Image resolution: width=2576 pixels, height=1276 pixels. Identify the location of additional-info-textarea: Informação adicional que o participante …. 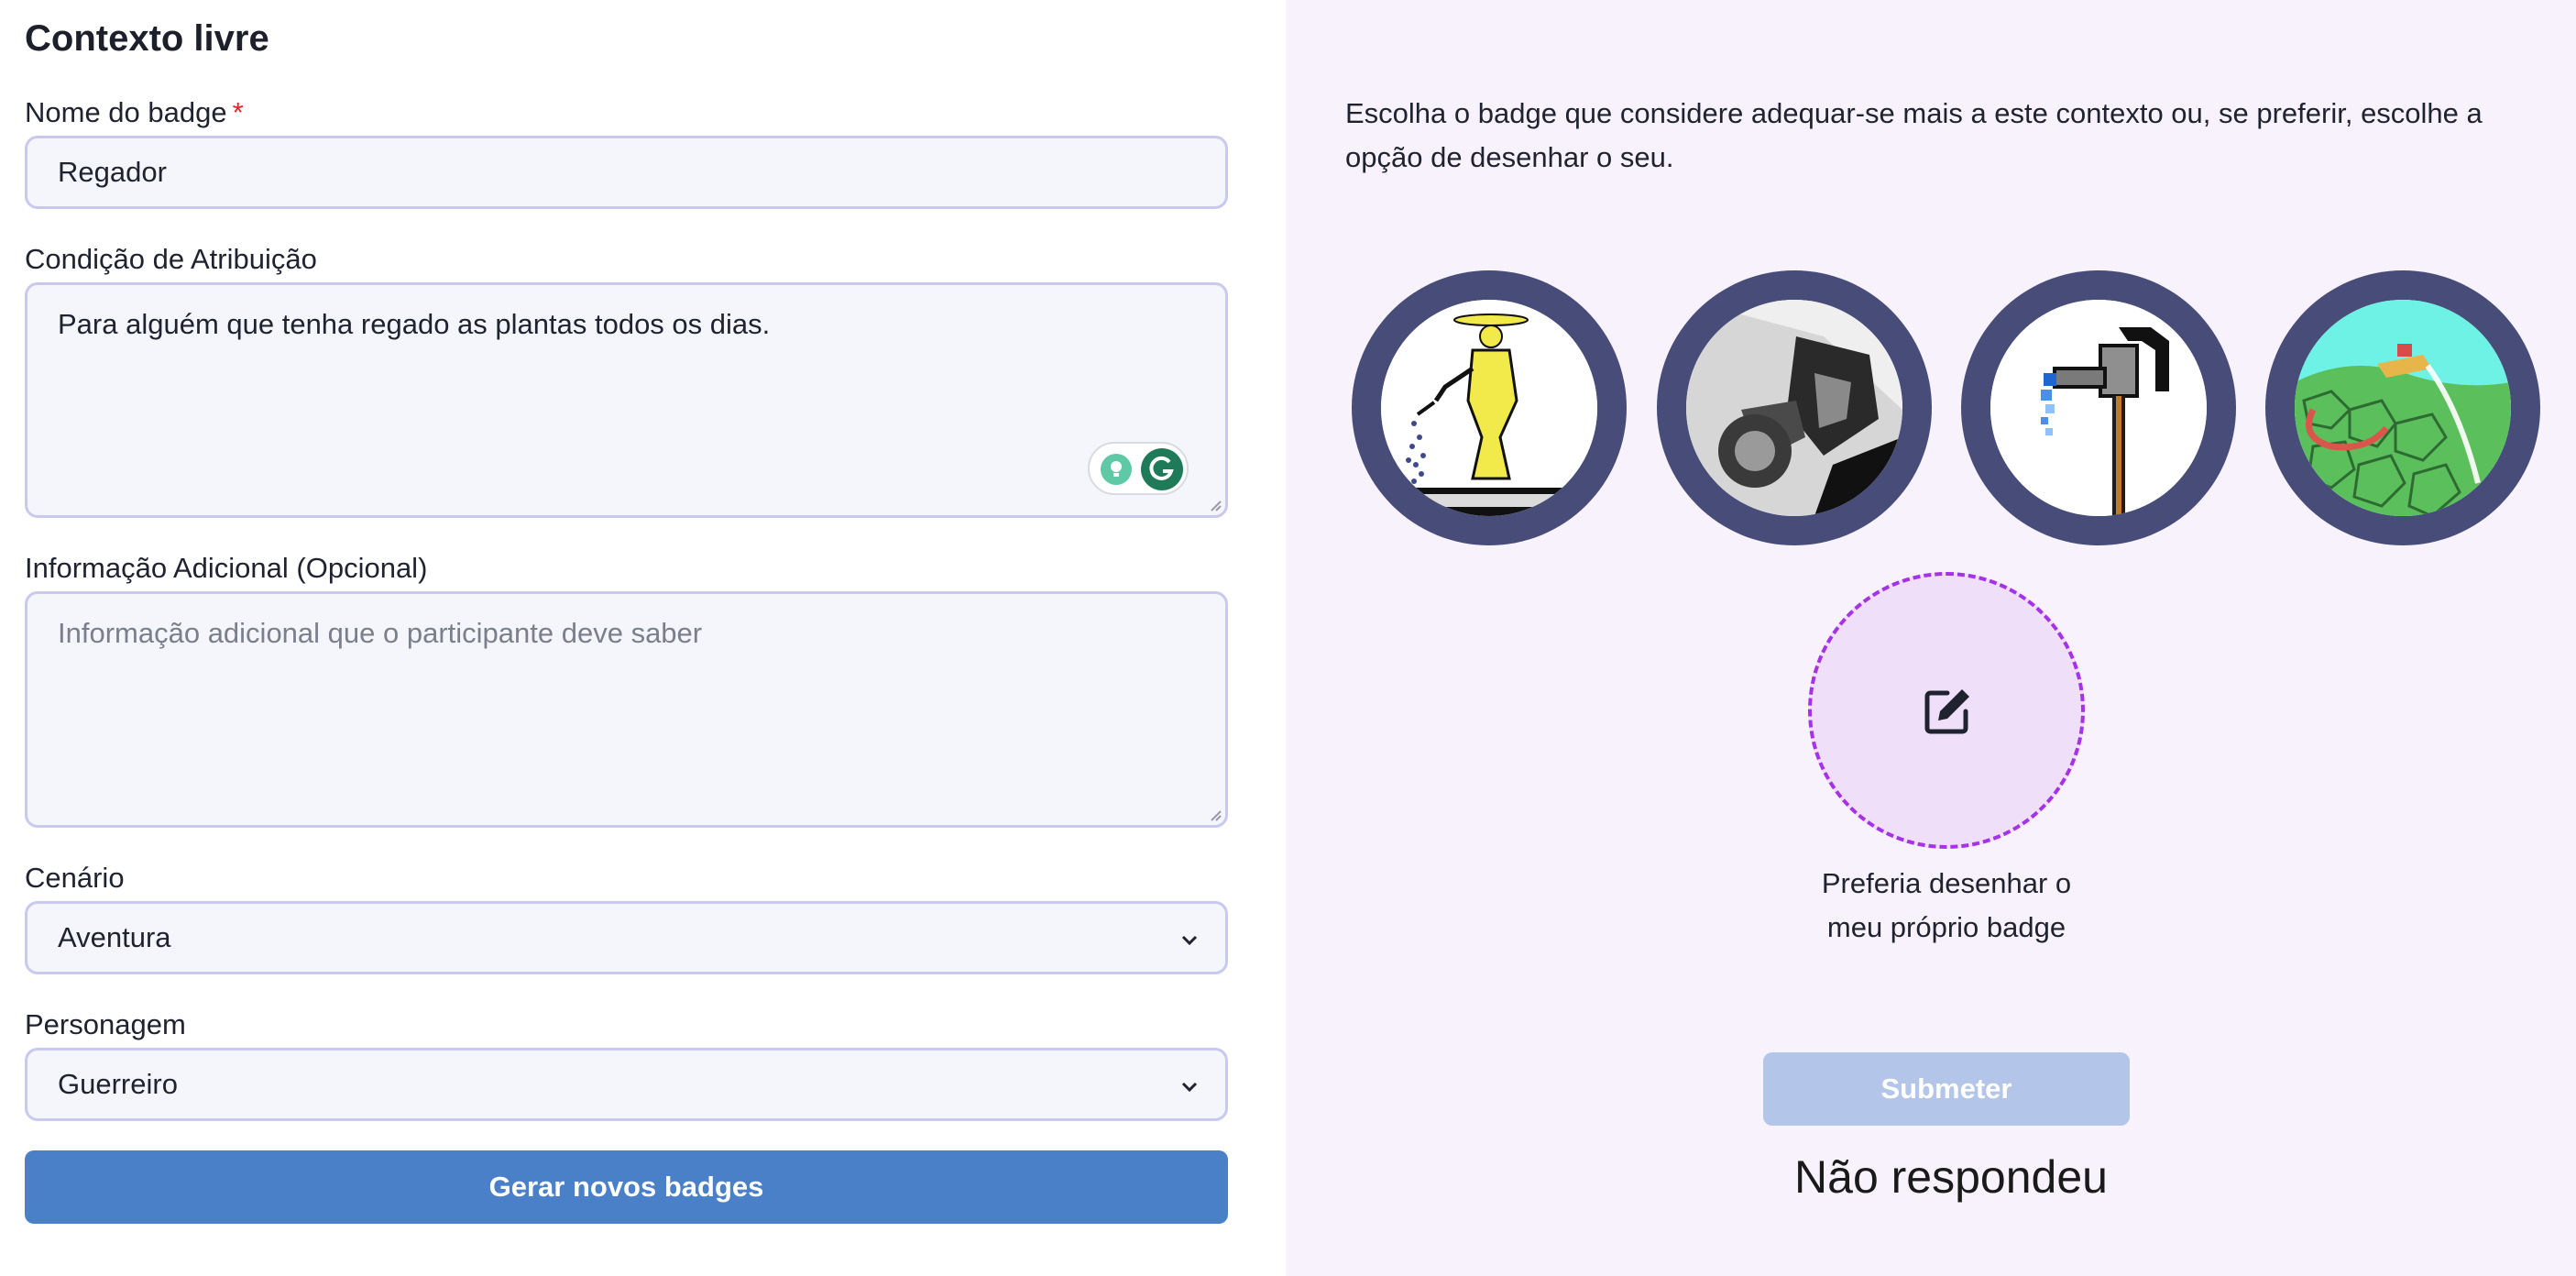
(626, 709).